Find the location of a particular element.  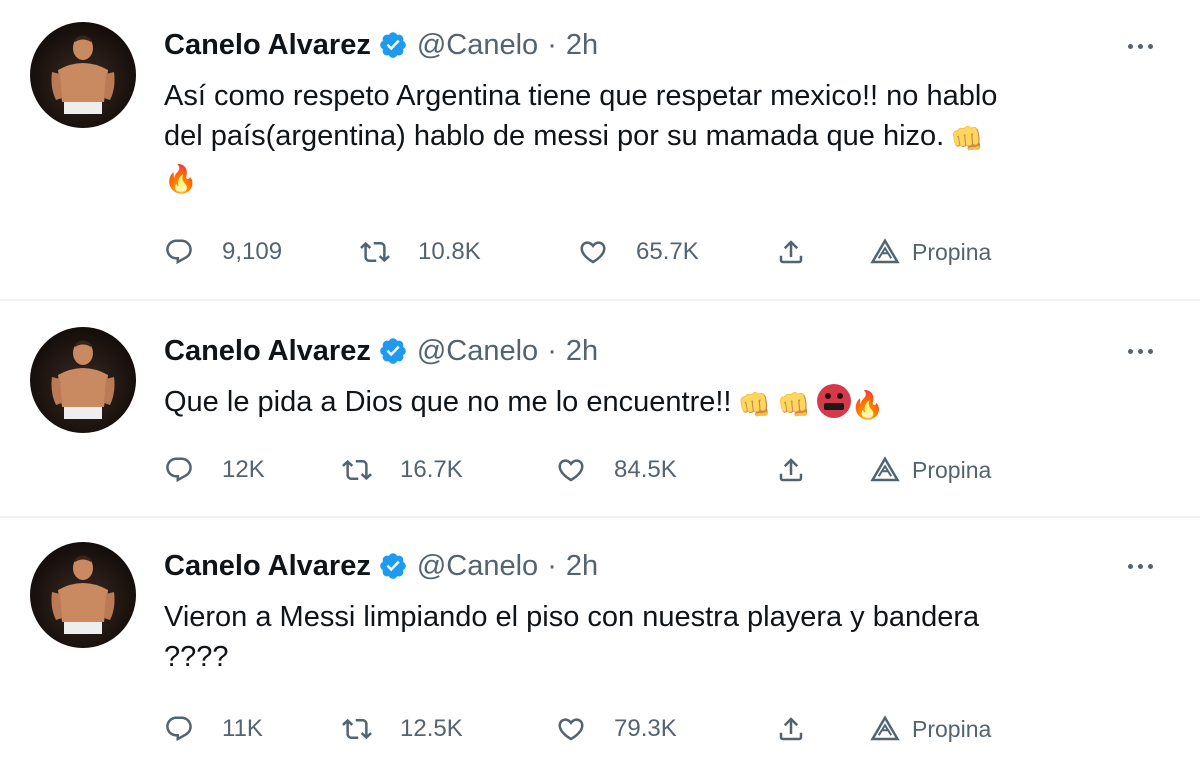

tweet-actions: 11K 12.5K 79.3K Propina is located at coordinates (604, 729).